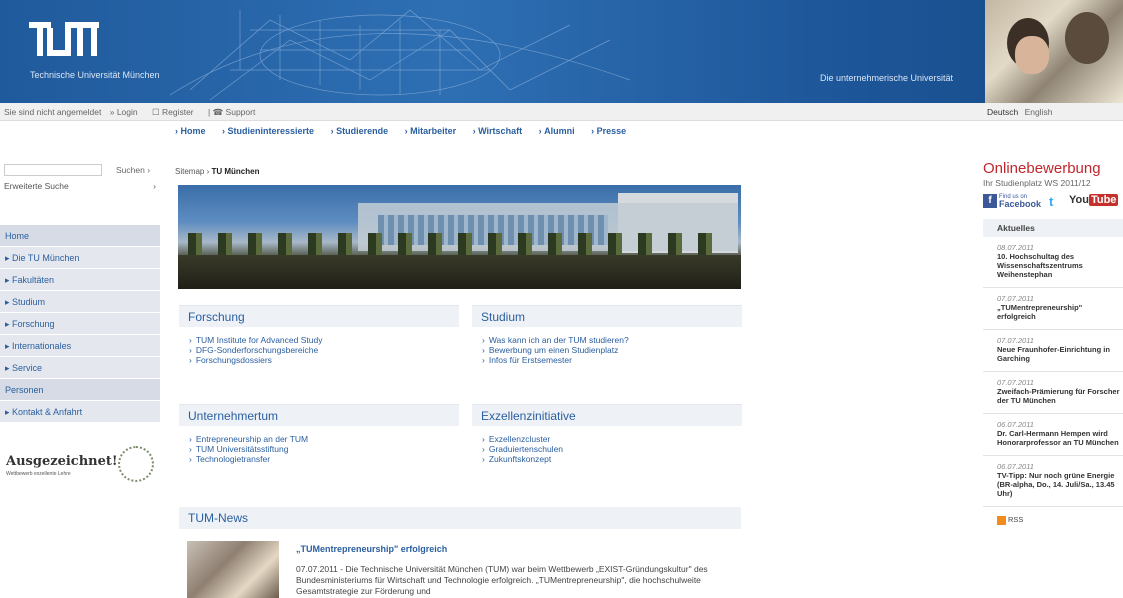 The width and height of the screenshot is (1123, 598). What do you see at coordinates (460, 518) in the screenshot?
I see `news-heading: TUM-News` at bounding box center [460, 518].